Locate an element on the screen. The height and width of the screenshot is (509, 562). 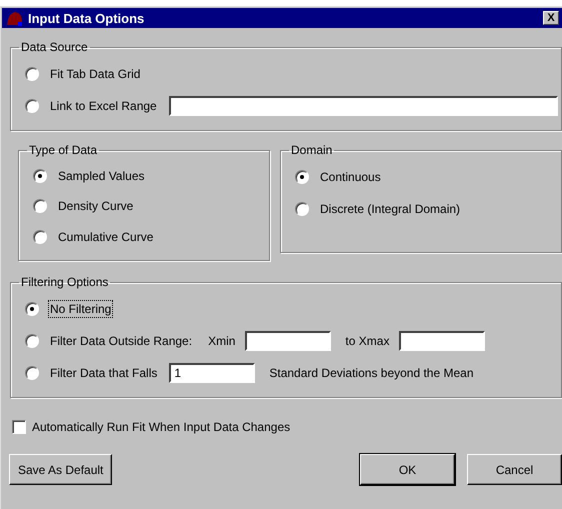
checkbox is located at coordinates (19, 427).